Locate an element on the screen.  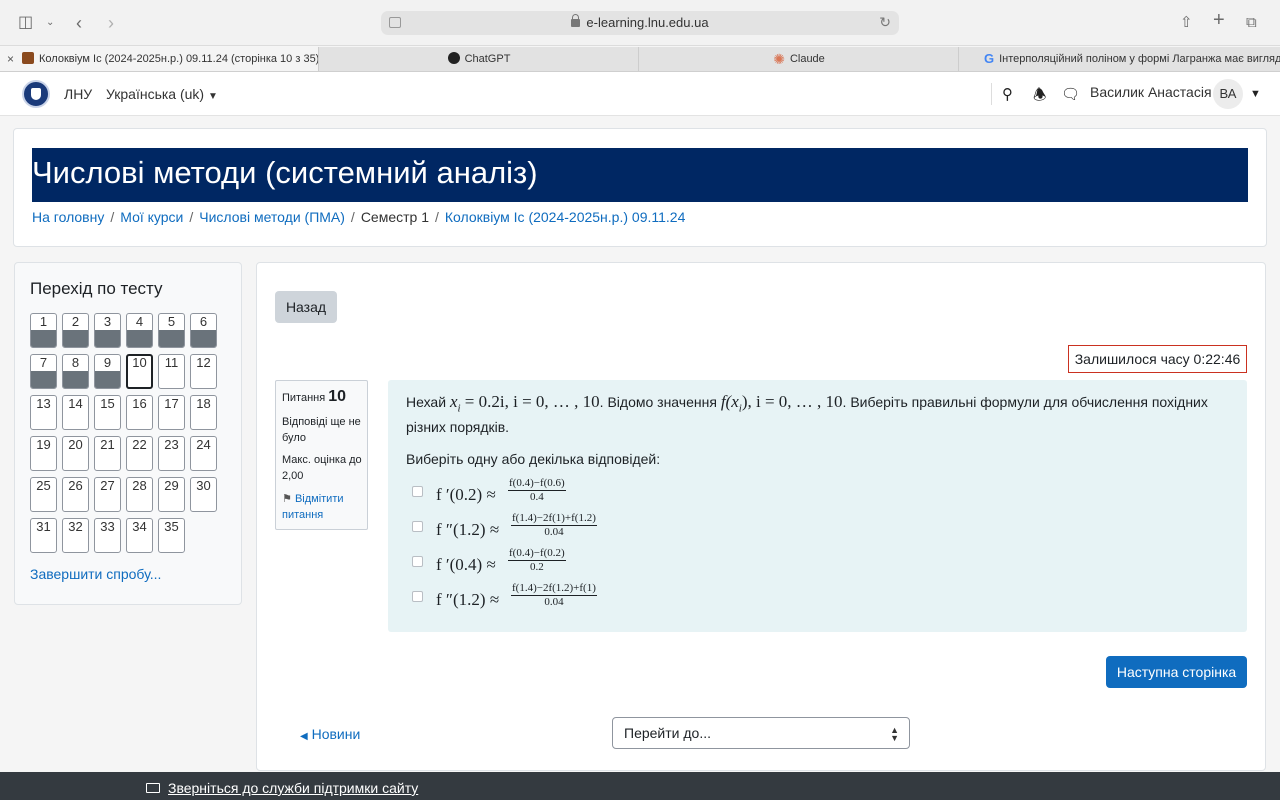
question-nav-button: 18 is located at coordinates (203, 412).